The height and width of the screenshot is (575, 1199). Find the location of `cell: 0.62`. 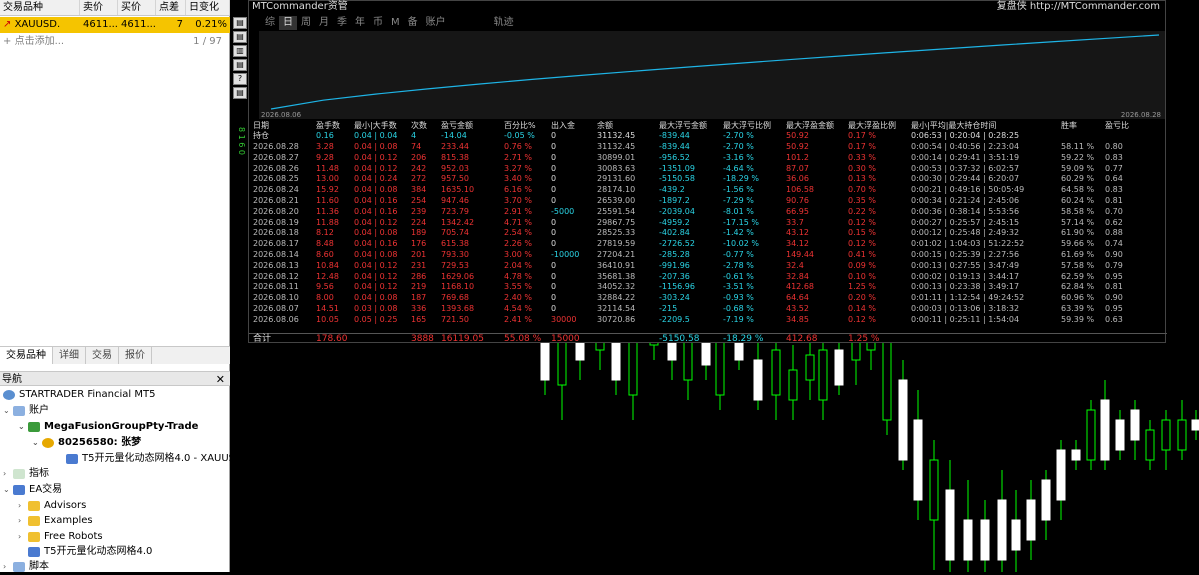

cell: 0.62 is located at coordinates (1114, 222).